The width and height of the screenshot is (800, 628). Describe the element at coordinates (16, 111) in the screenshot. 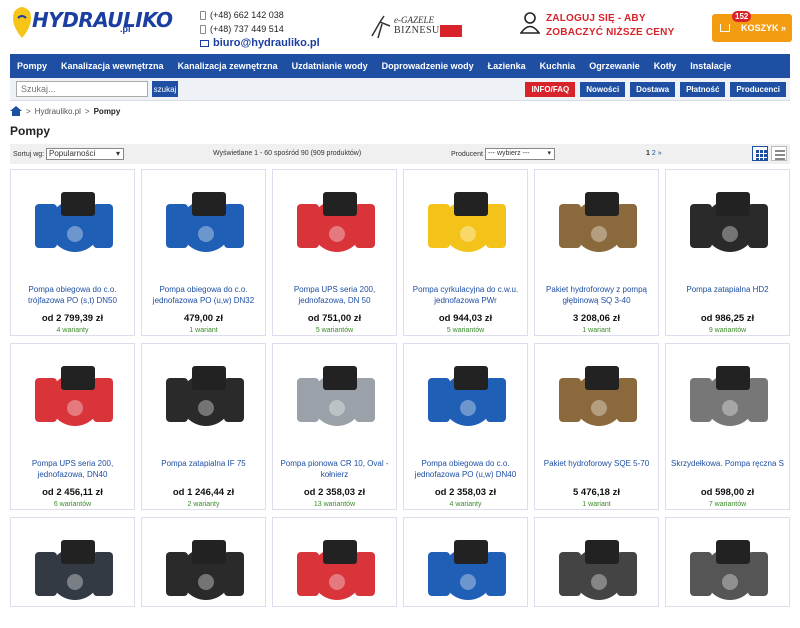

I see `home-icon` at that location.